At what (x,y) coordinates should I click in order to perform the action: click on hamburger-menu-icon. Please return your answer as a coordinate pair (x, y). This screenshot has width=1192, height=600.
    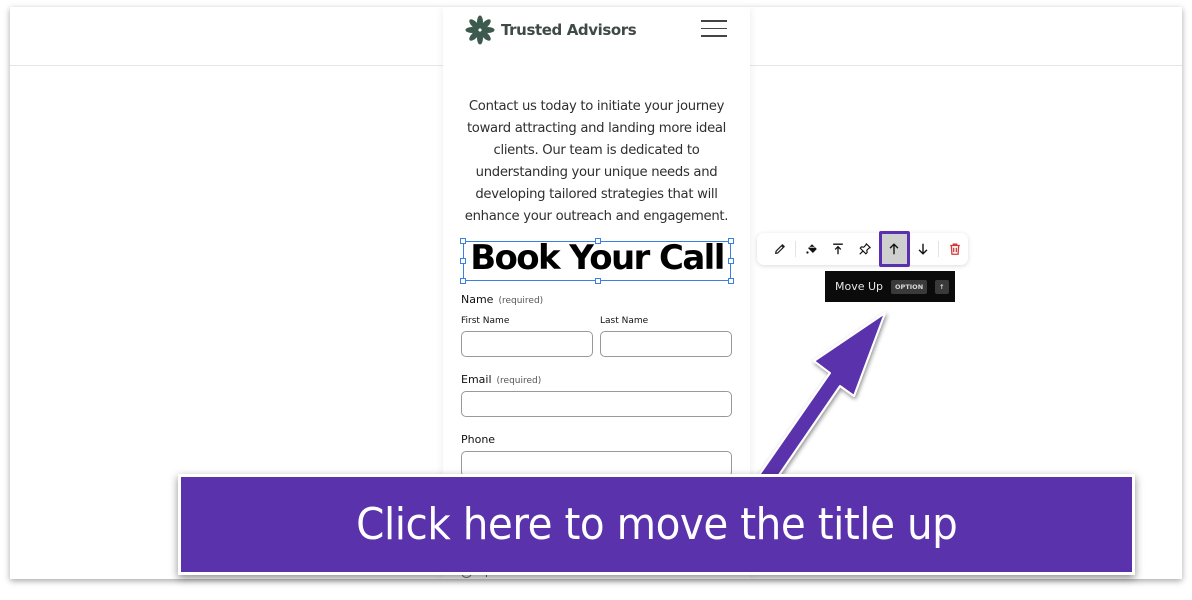
    Looking at the image, I should click on (714, 29).